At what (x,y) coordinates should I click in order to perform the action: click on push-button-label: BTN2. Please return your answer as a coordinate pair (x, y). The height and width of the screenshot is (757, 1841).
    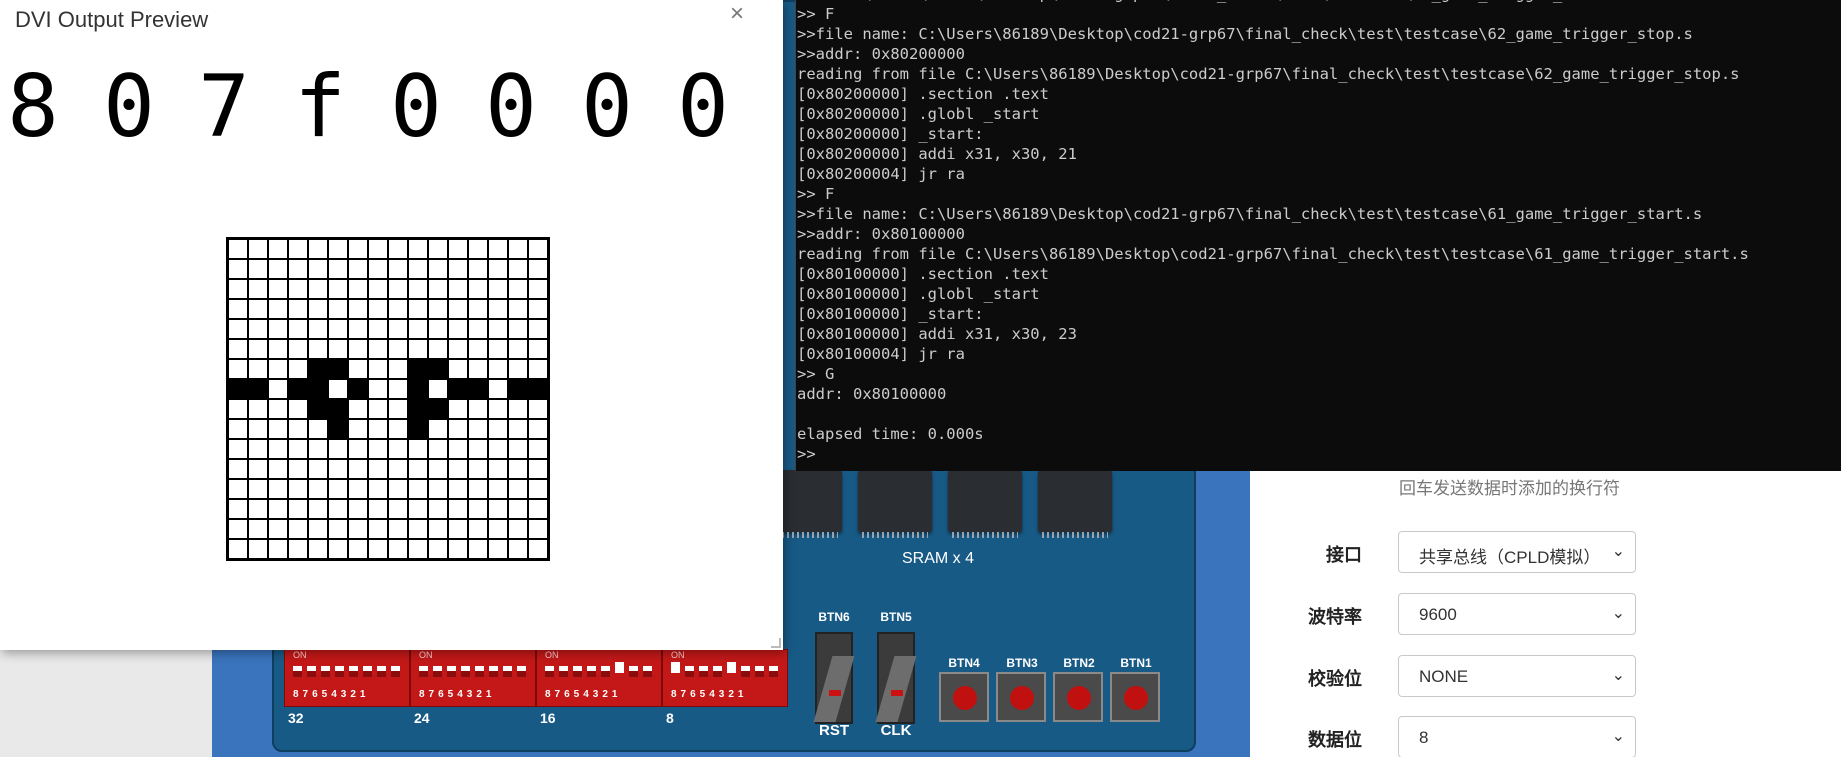
    Looking at the image, I should click on (1079, 663).